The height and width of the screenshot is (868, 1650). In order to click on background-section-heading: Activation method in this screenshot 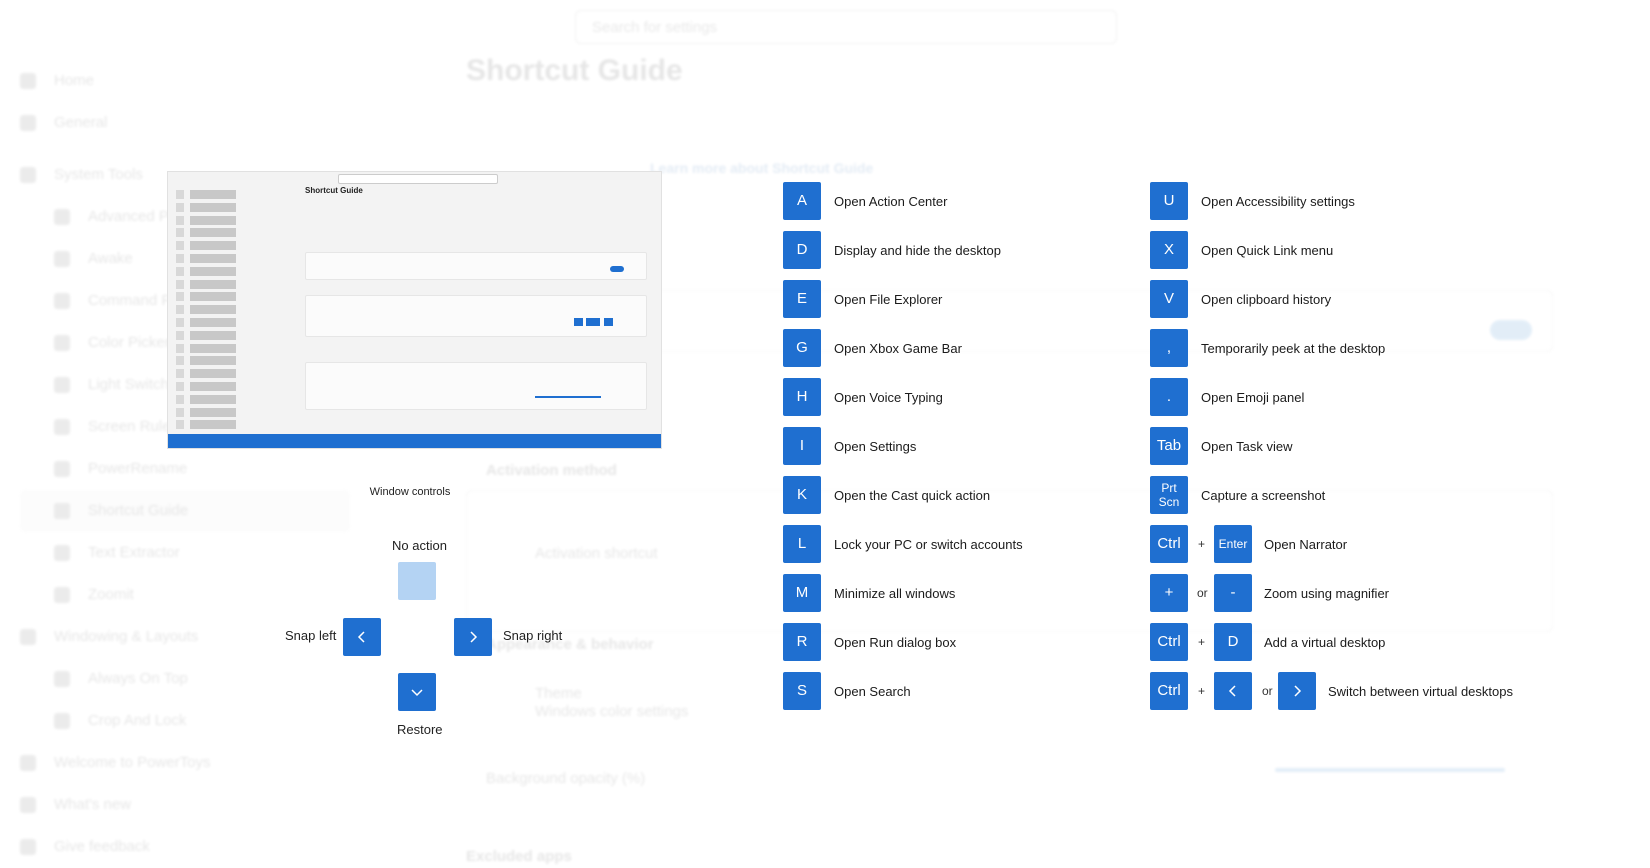, I will do `click(551, 470)`.